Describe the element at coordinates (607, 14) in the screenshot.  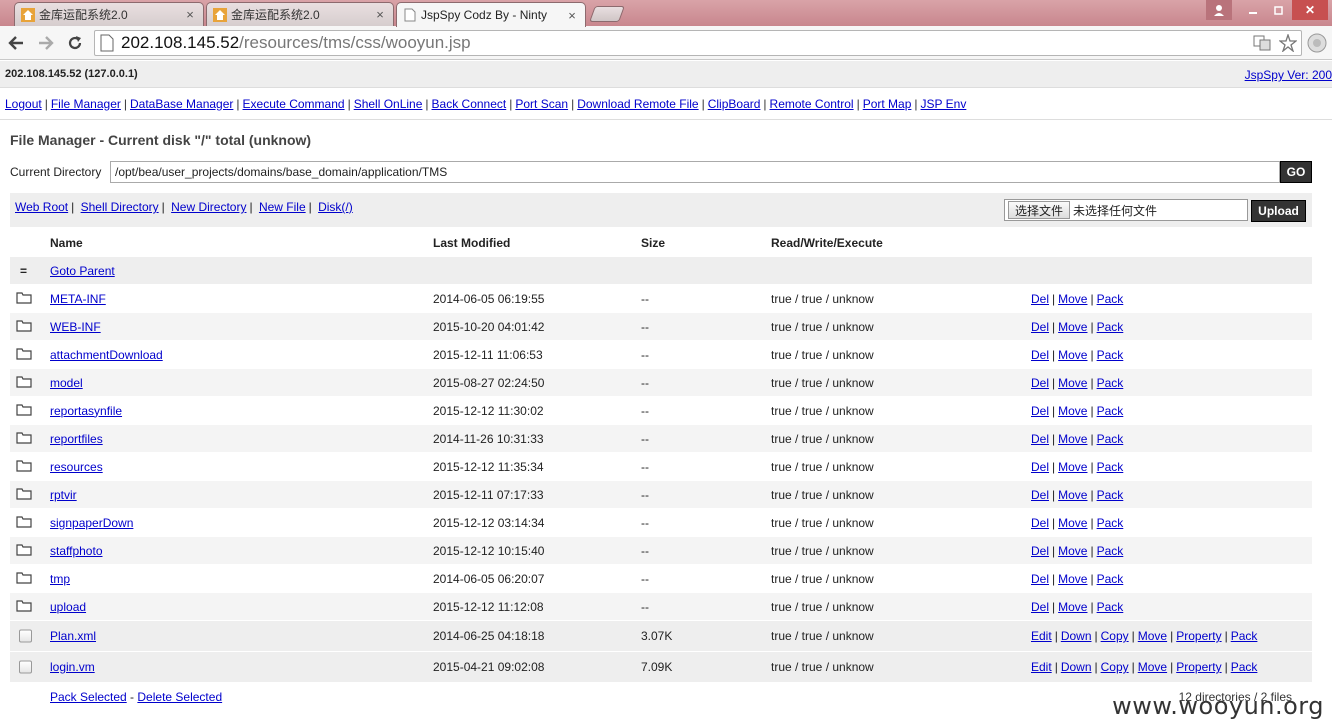
I see `new-tab-button` at that location.